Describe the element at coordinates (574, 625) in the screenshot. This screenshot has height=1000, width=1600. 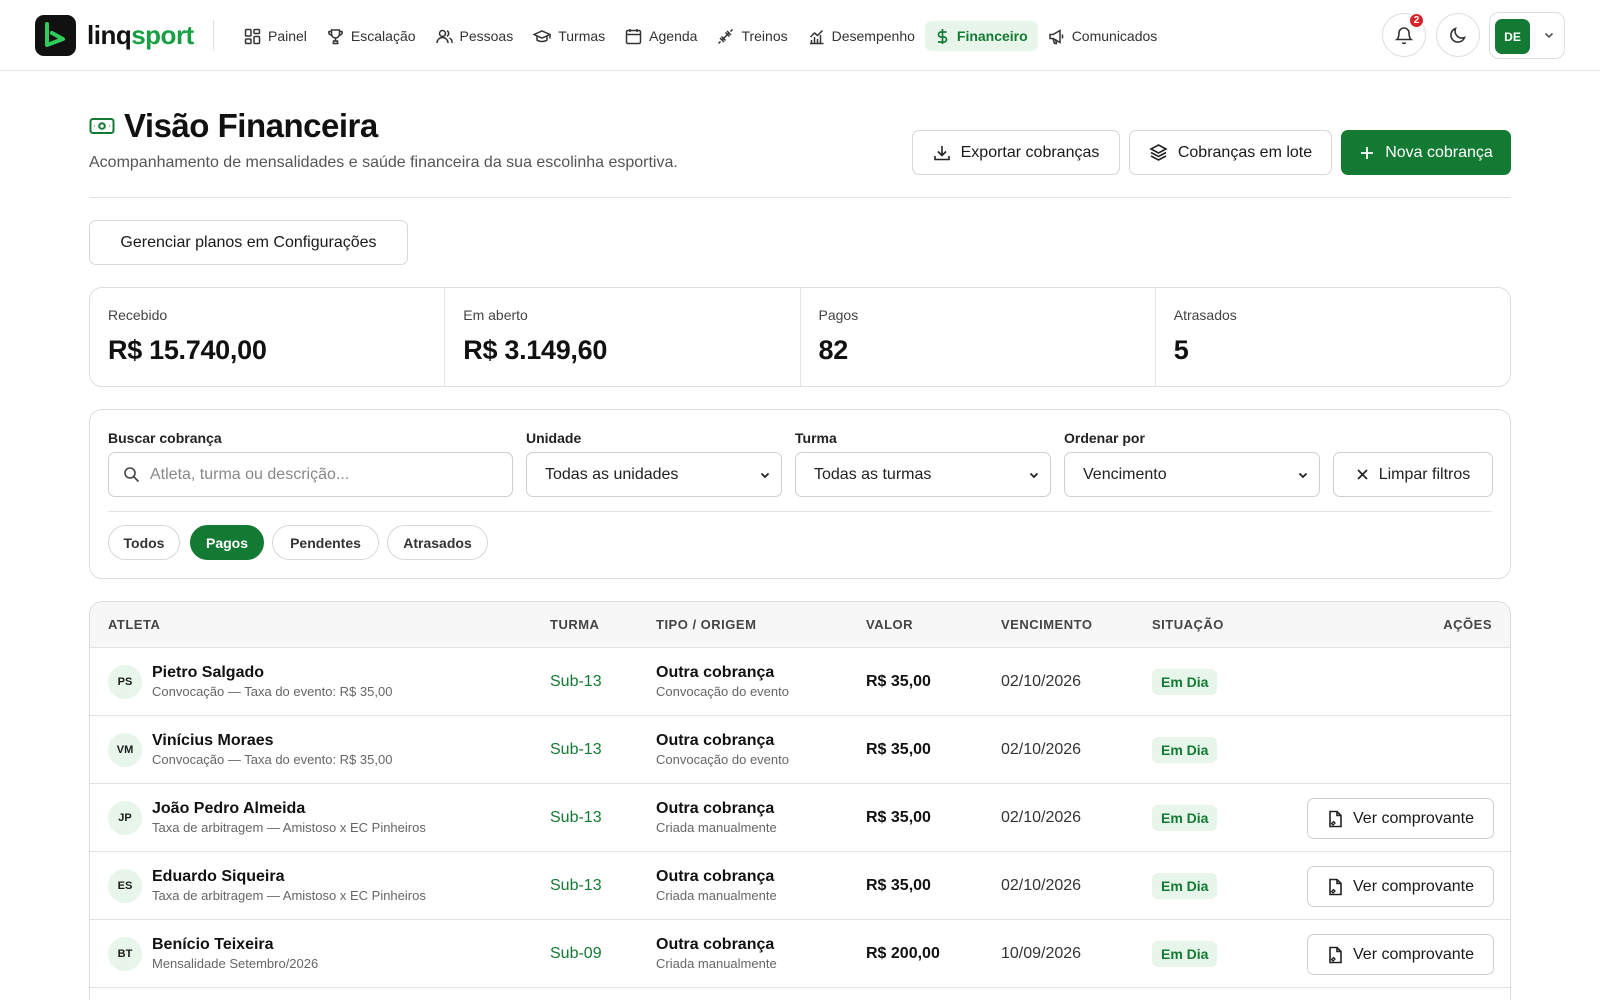
I see `column-header: TURMA` at that location.